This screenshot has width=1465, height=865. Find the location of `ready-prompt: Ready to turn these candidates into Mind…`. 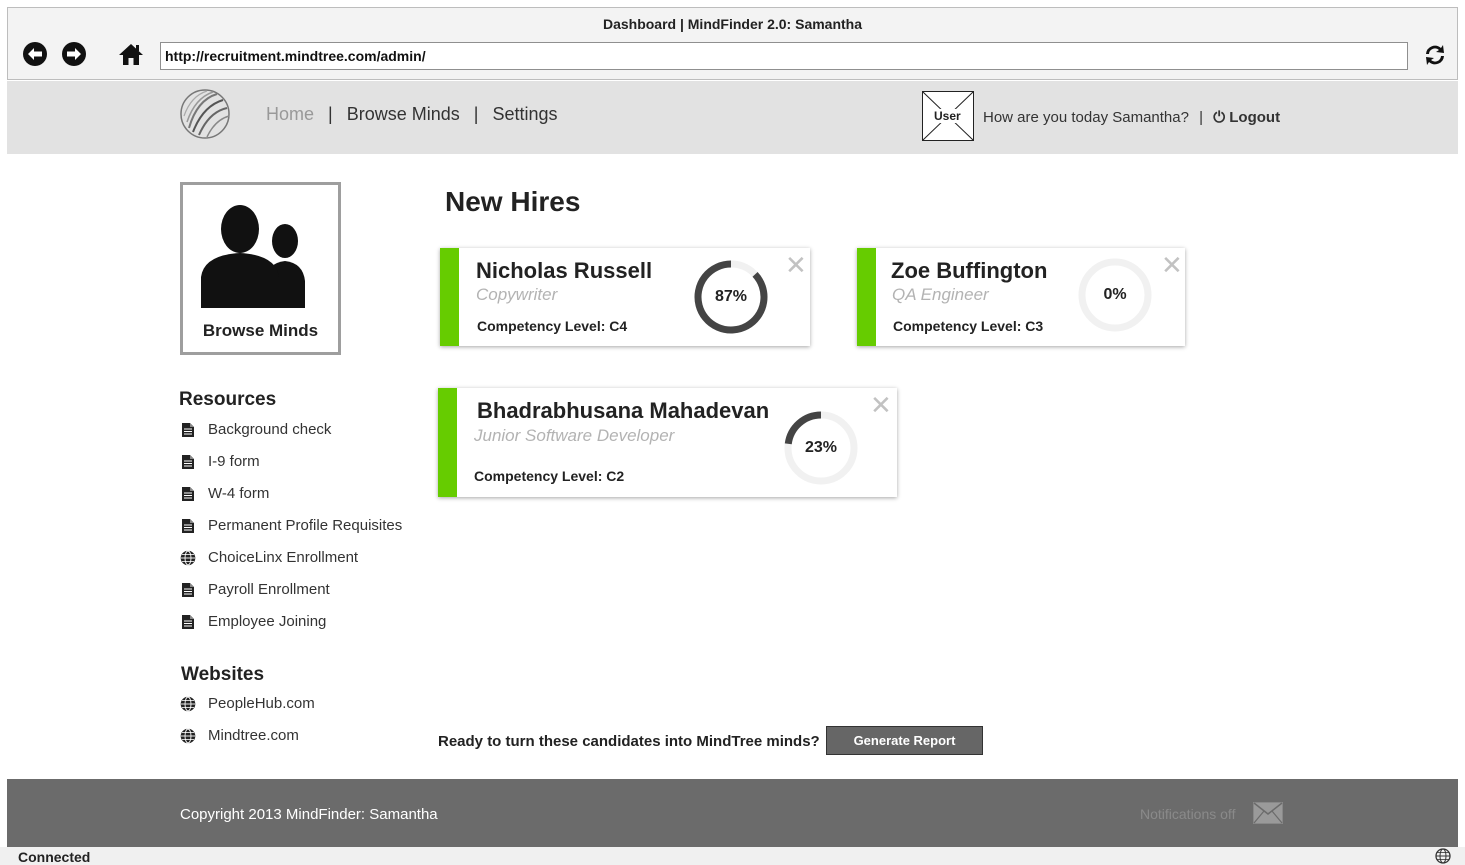

ready-prompt: Ready to turn these candidates into Mind… is located at coordinates (629, 741).